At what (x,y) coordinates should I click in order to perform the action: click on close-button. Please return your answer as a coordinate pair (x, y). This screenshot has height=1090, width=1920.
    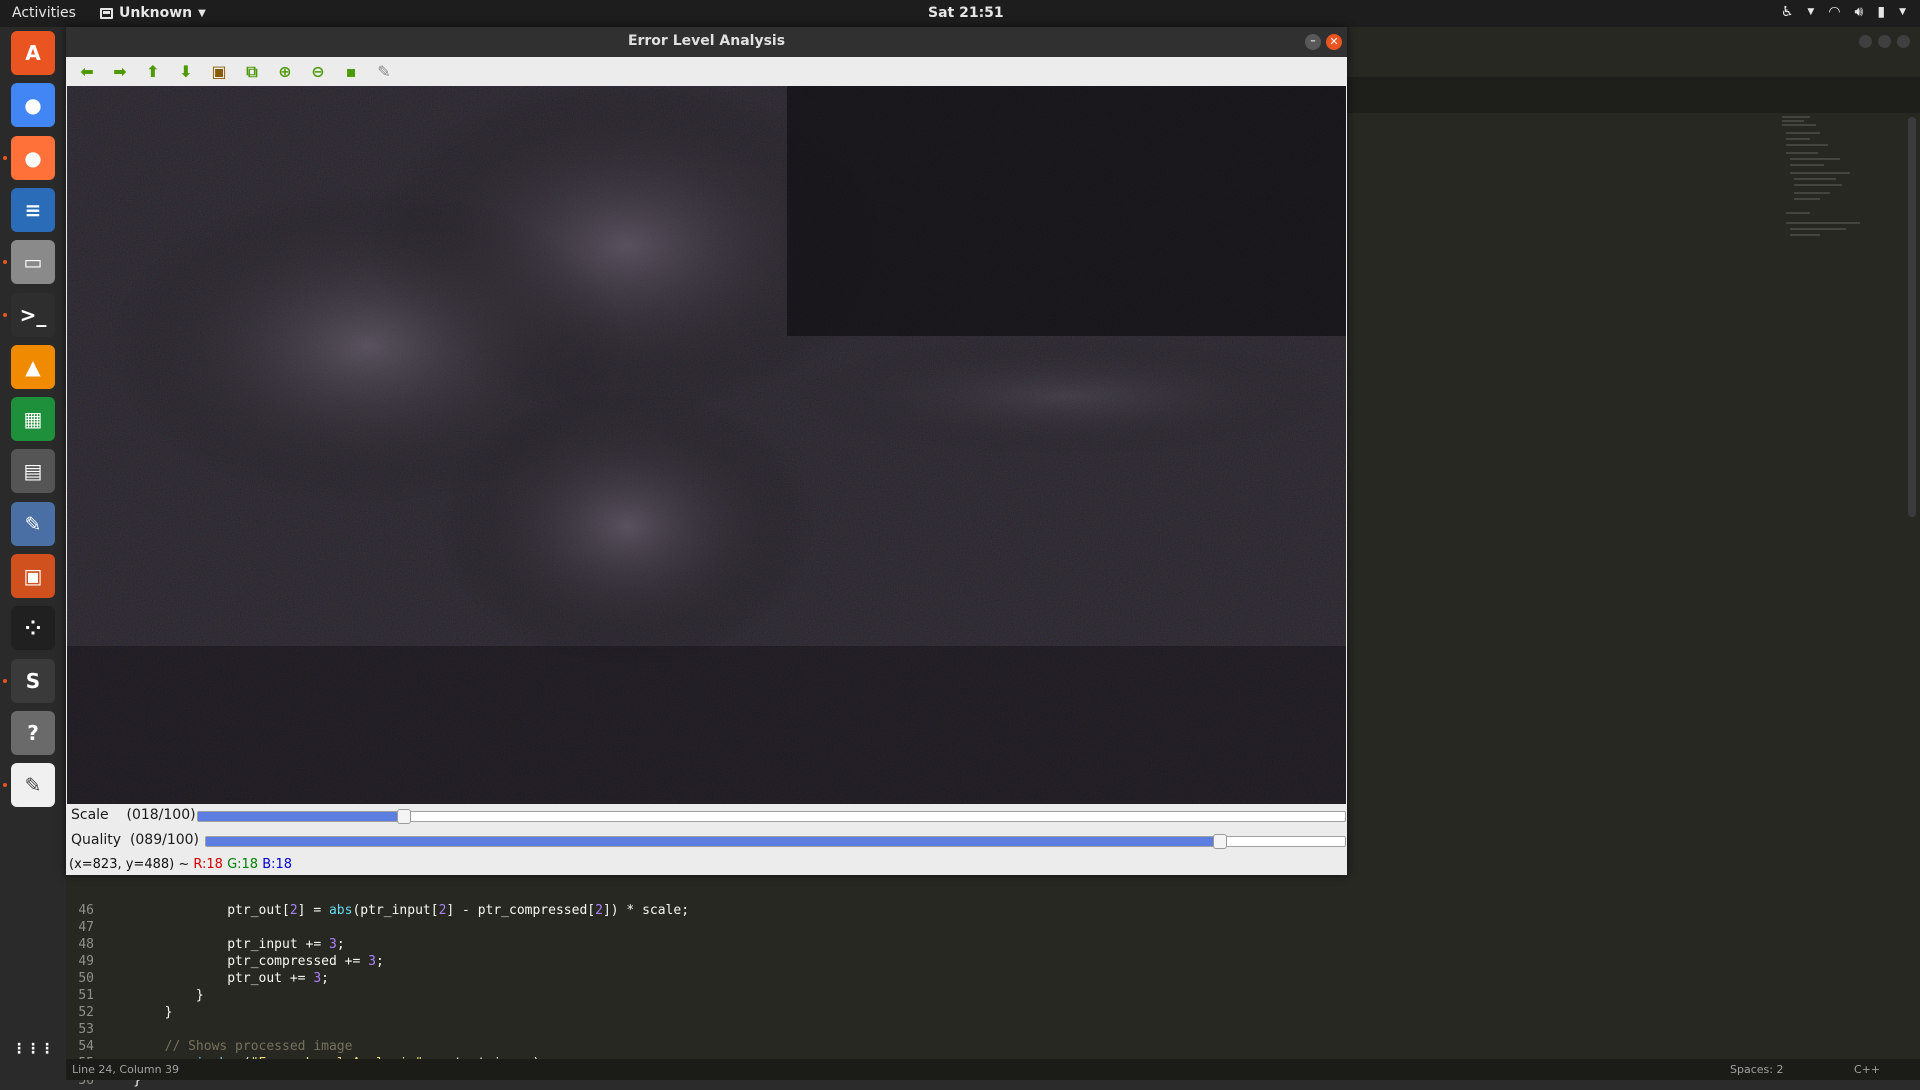
    Looking at the image, I should click on (1903, 41).